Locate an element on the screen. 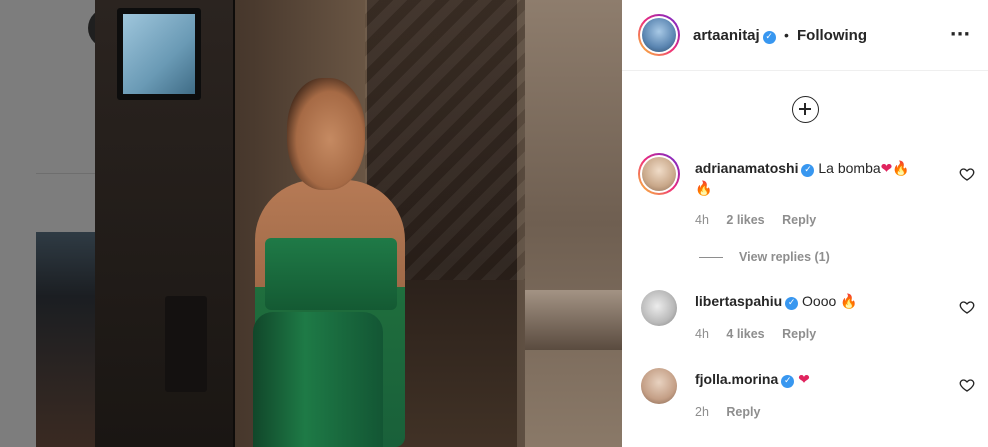 This screenshot has height=447, width=988. owner-avatar is located at coordinates (659, 35).